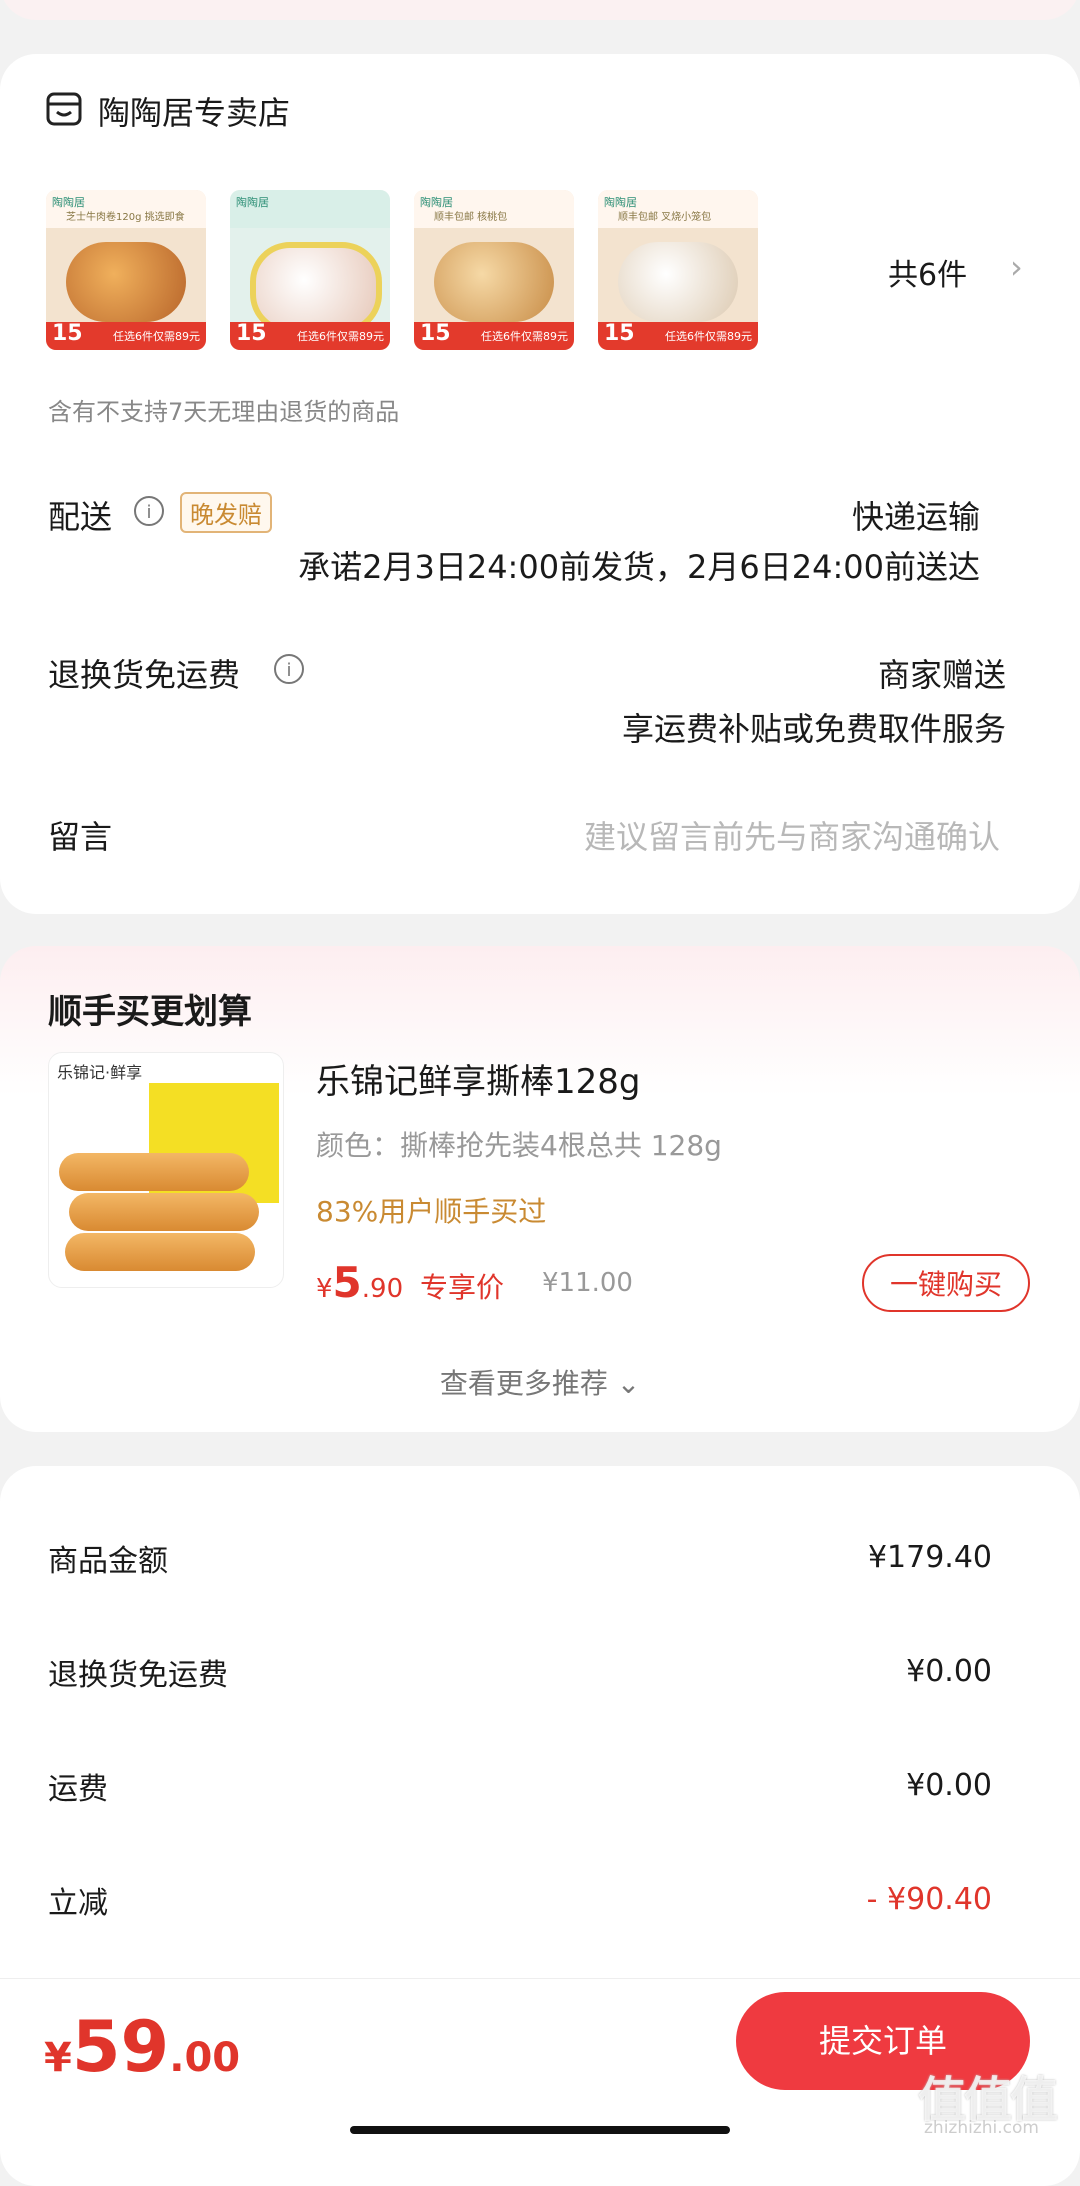 The image size is (1080, 2186). What do you see at coordinates (194, 111) in the screenshot?
I see `shop-name: 陶陶居专卖店` at bounding box center [194, 111].